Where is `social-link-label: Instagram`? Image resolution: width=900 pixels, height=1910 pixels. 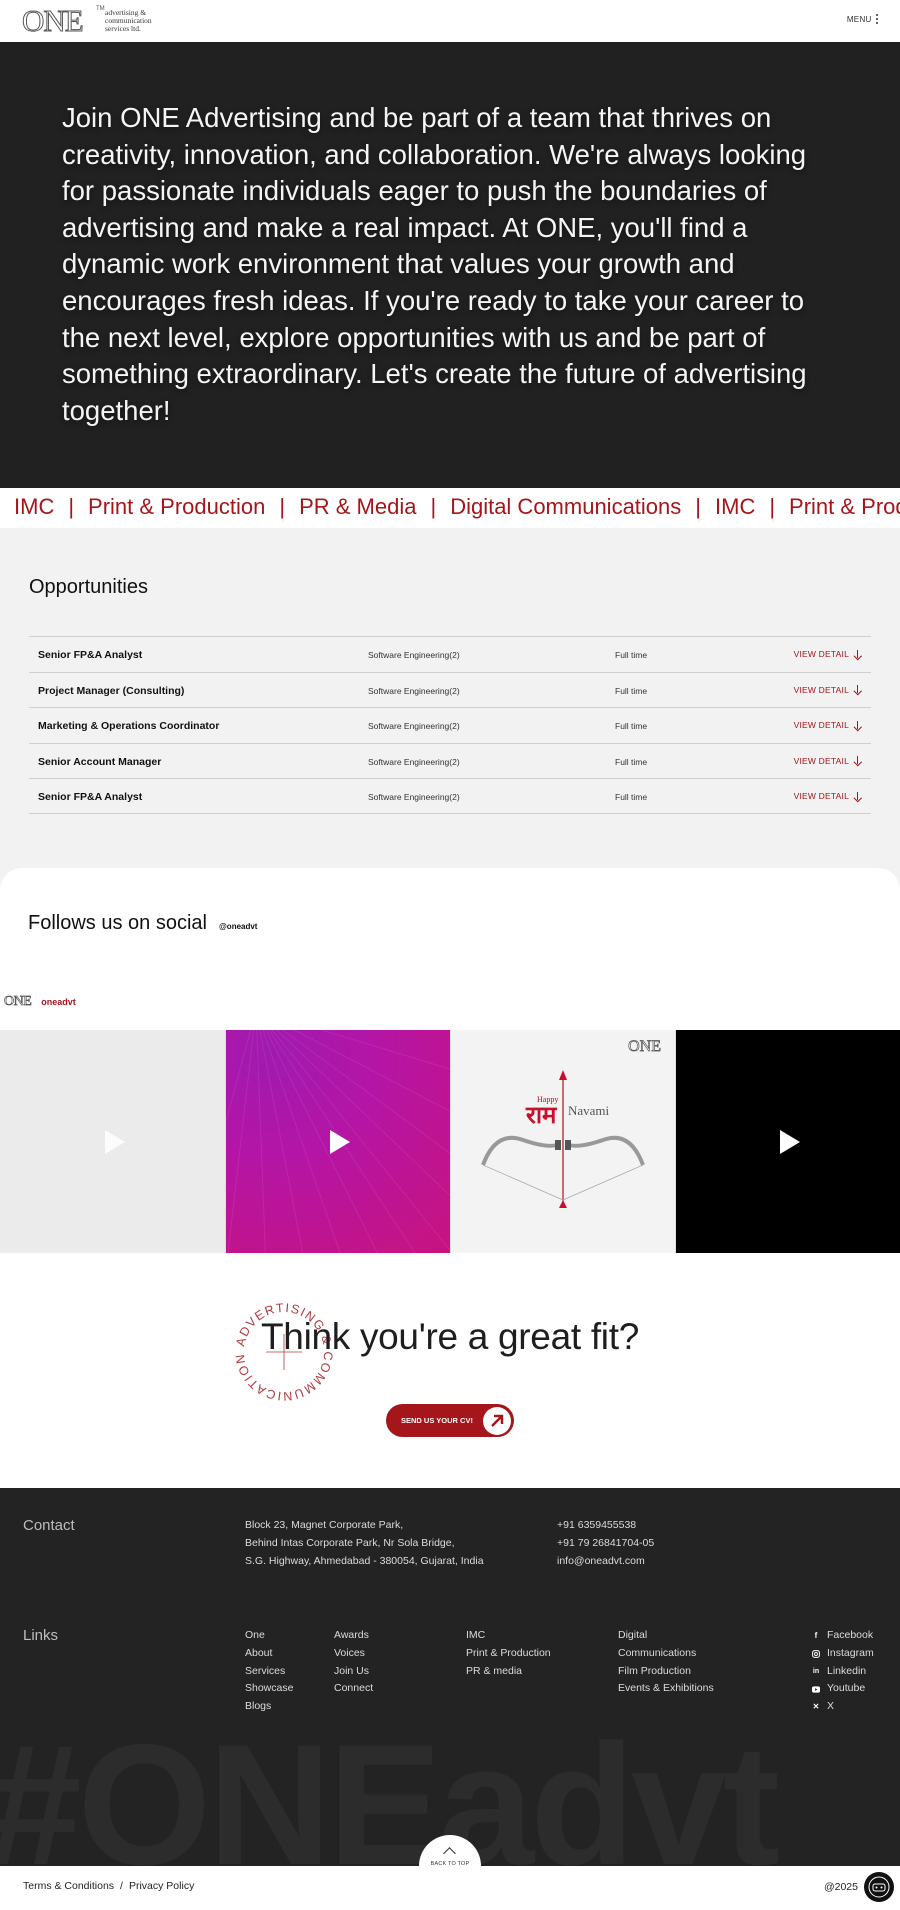
social-link-label: Instagram is located at coordinates (850, 1652).